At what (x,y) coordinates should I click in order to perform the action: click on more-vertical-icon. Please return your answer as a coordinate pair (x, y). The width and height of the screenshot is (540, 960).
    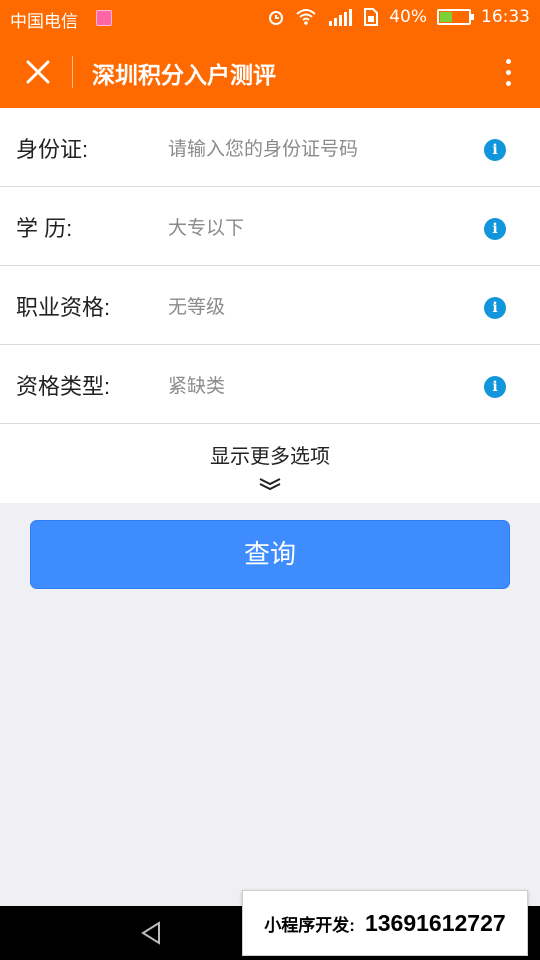
    Looking at the image, I should click on (508, 61).